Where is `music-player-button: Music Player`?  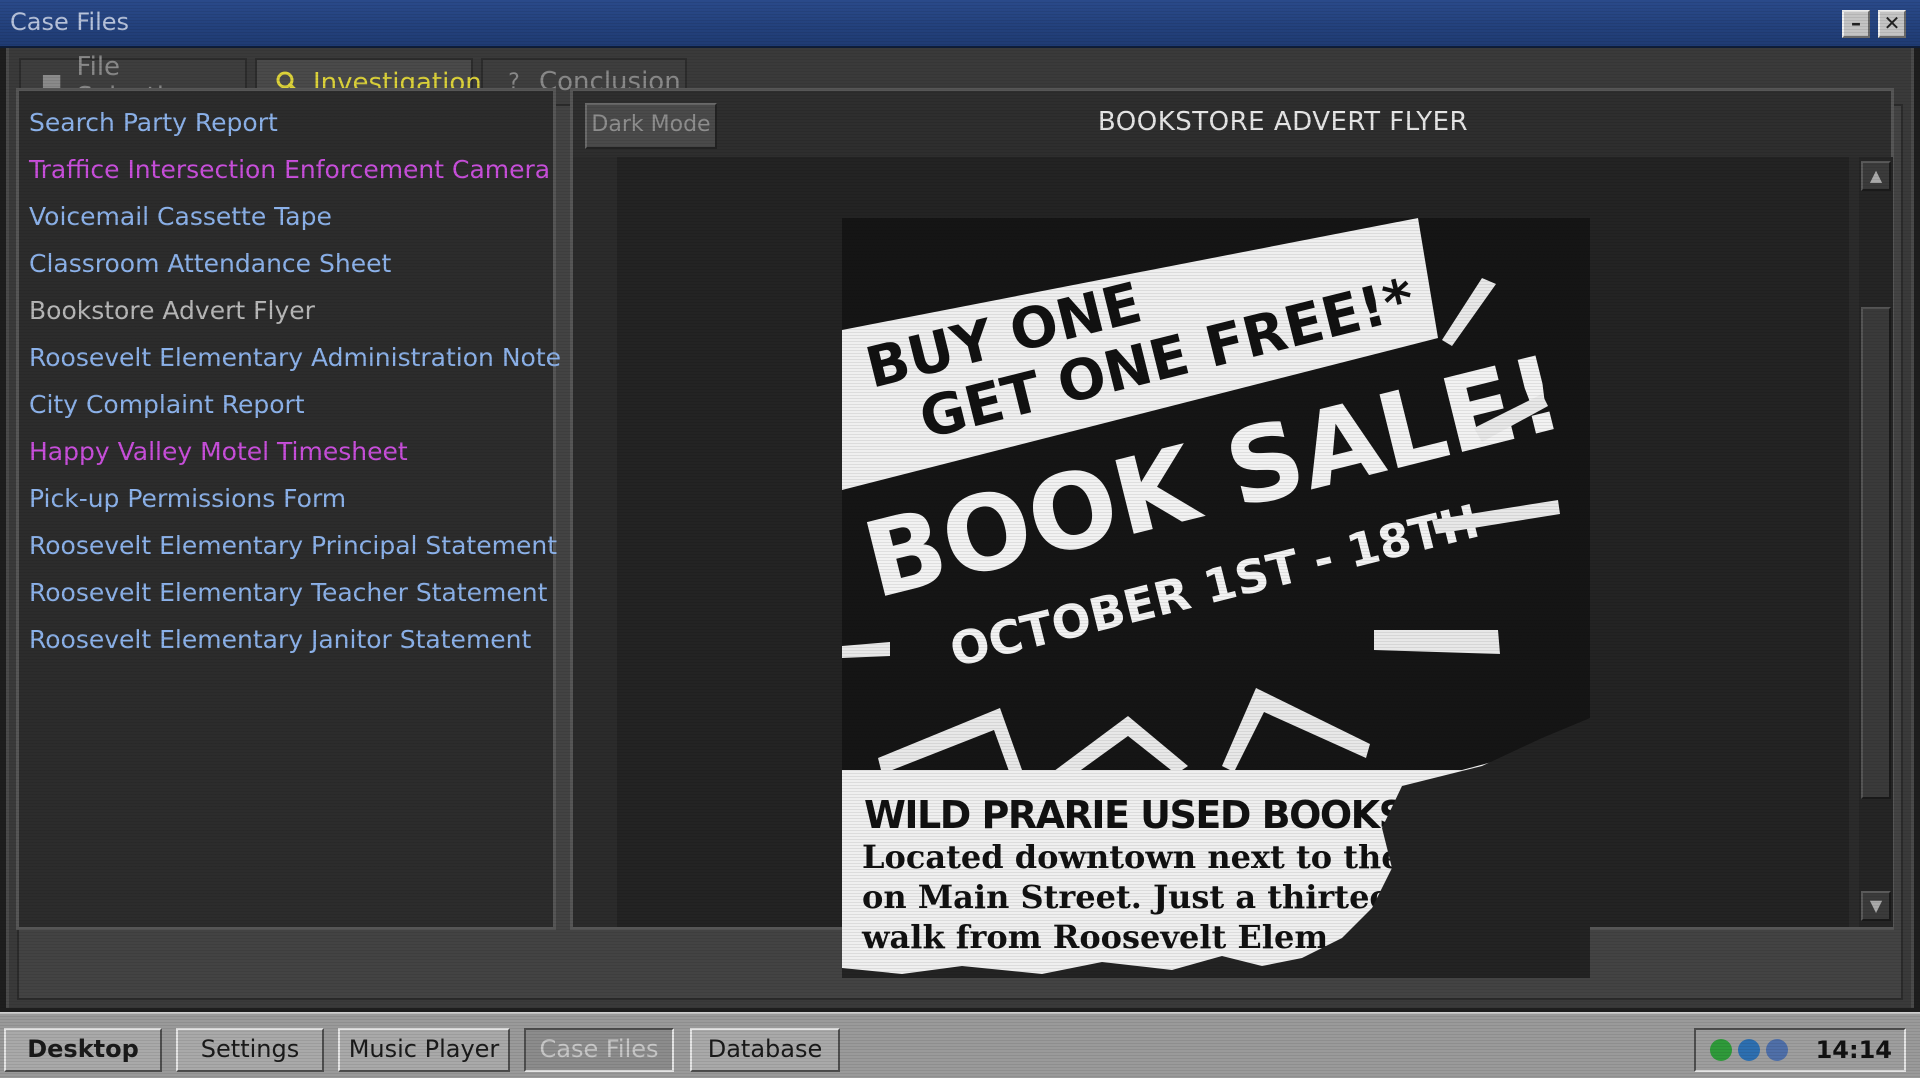
music-player-button: Music Player is located at coordinates (424, 1050).